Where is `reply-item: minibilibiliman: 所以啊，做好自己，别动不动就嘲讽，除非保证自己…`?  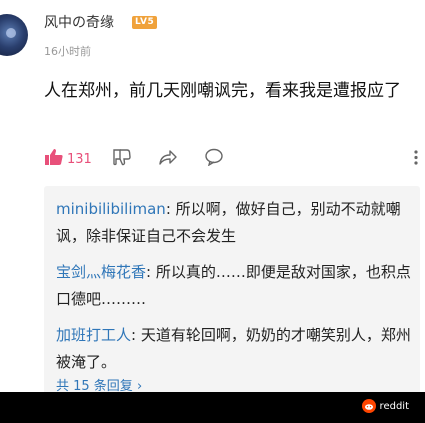
reply-item: minibilibiliman: 所以啊，做好自己，别动不动就嘲讽，除非保证自己… is located at coordinates (234, 223).